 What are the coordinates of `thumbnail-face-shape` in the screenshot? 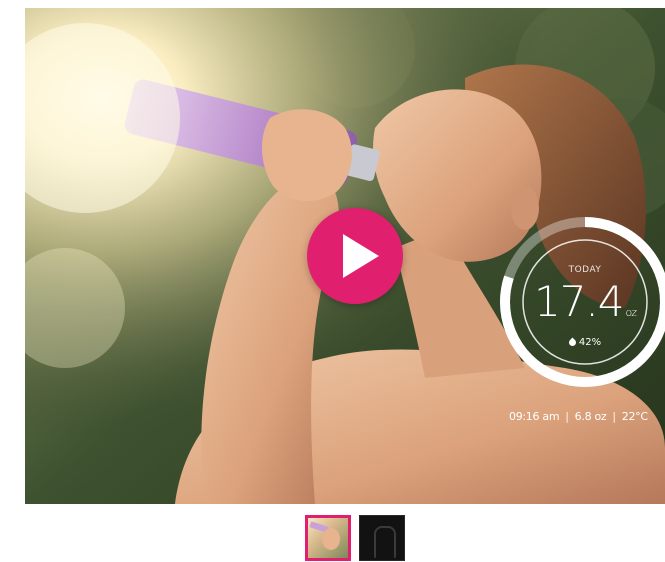 It's located at (331, 539).